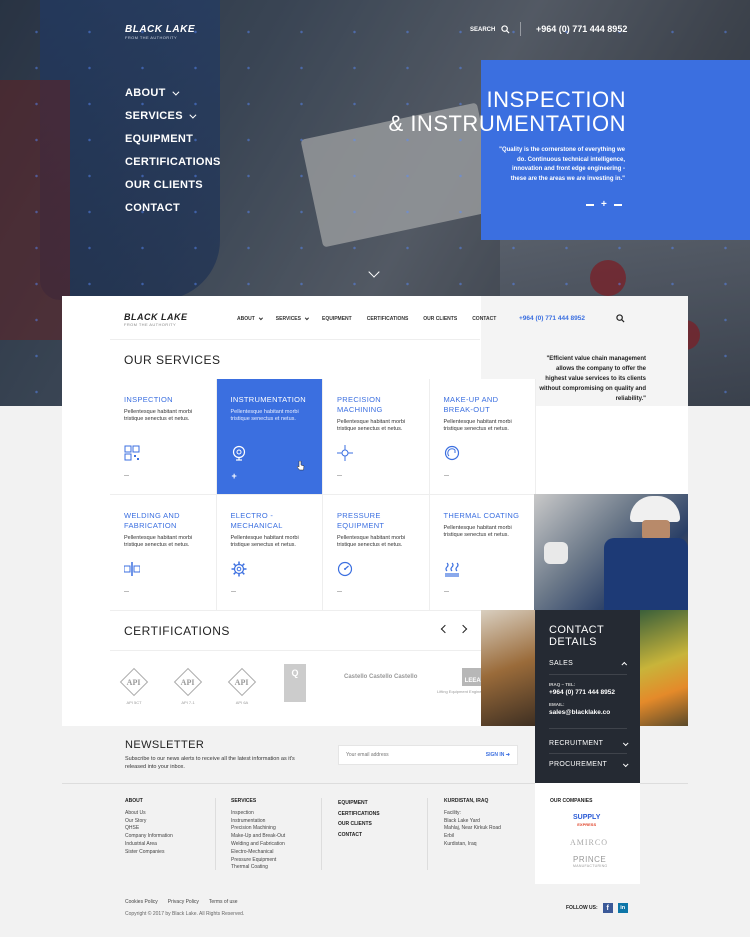 This screenshot has height=937, width=750. I want to click on nav-item-equipment: EQUIPMENT, so click(173, 139).